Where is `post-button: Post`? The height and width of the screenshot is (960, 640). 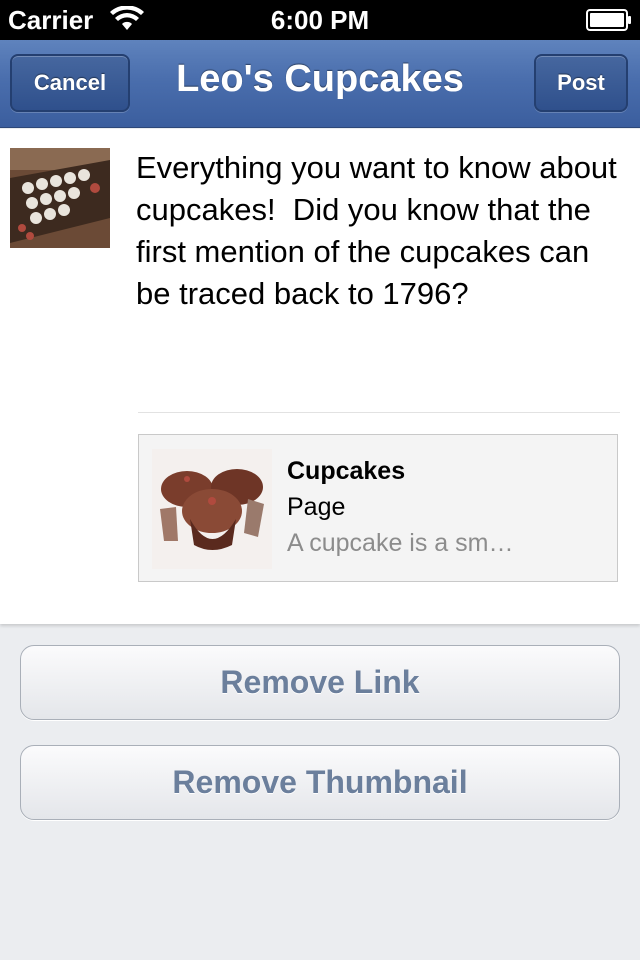
post-button: Post is located at coordinates (581, 83).